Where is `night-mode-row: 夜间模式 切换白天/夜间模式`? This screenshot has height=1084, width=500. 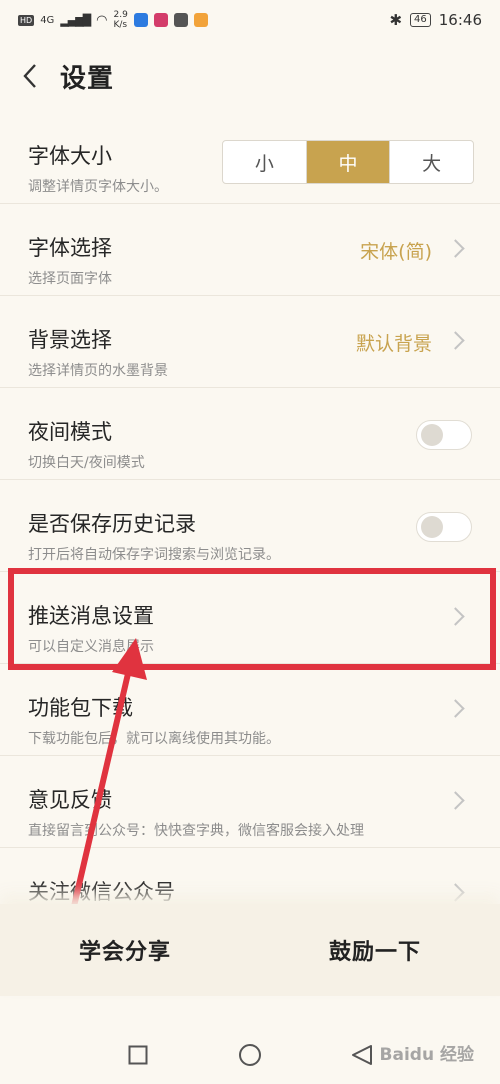 night-mode-row: 夜间模式 切换白天/夜间模式 is located at coordinates (250, 434).